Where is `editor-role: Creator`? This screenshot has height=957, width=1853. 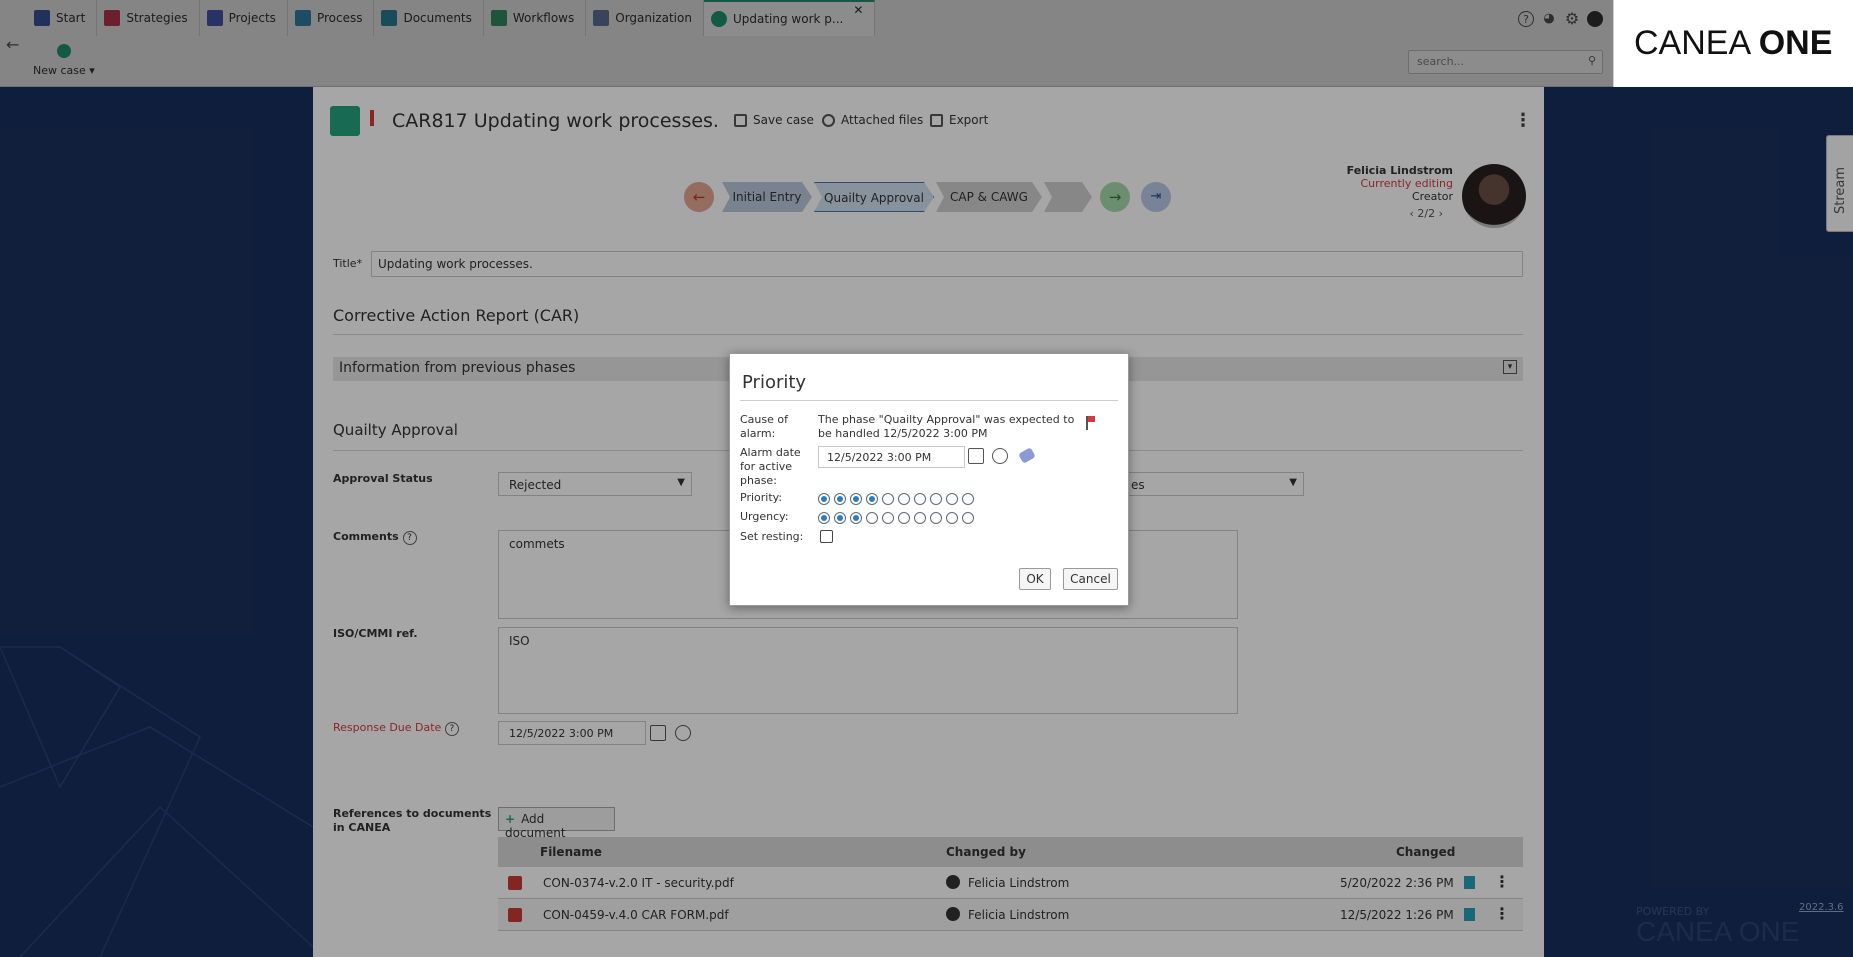
editor-role: Creator is located at coordinates (1432, 196).